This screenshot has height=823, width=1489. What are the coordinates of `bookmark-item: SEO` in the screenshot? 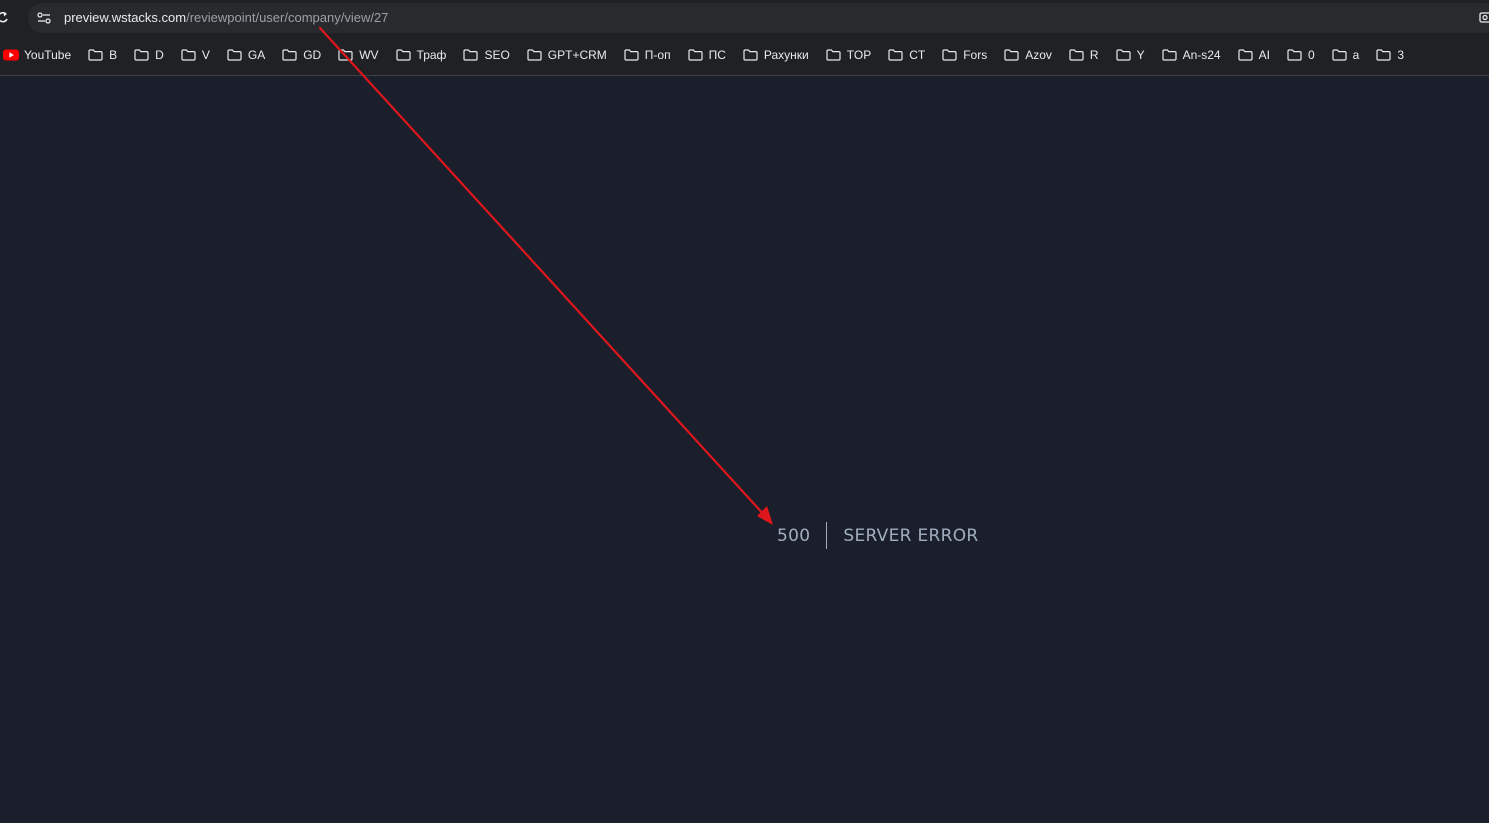 It's located at (485, 55).